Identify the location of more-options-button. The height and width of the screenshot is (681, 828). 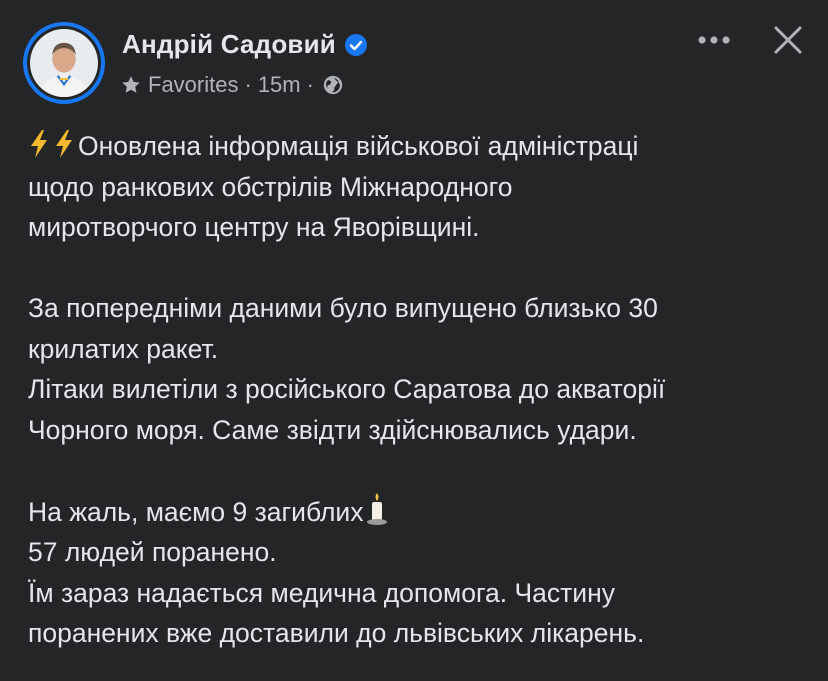
(714, 40).